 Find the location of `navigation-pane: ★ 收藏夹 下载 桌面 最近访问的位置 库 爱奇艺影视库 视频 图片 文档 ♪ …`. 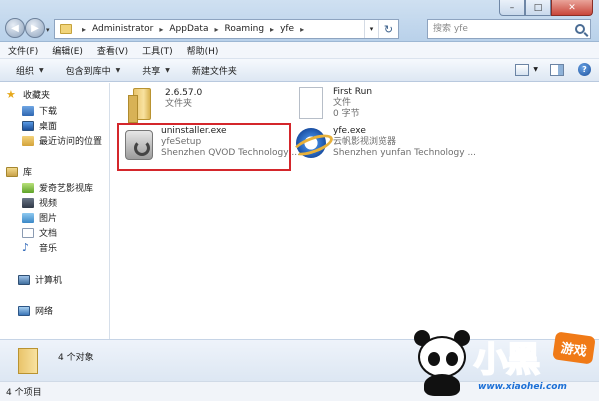

navigation-pane: ★ 收藏夹 下载 桌面 最近访问的位置 库 爱奇艺影视库 视频 图片 文档 ♪ … is located at coordinates (55, 211).